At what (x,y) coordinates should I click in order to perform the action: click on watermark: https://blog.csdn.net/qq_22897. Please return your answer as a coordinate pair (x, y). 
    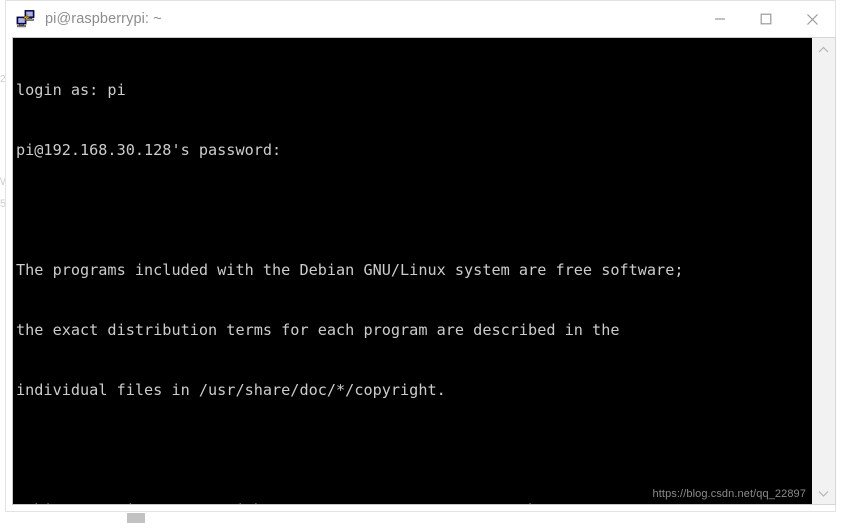
    Looking at the image, I should click on (729, 494).